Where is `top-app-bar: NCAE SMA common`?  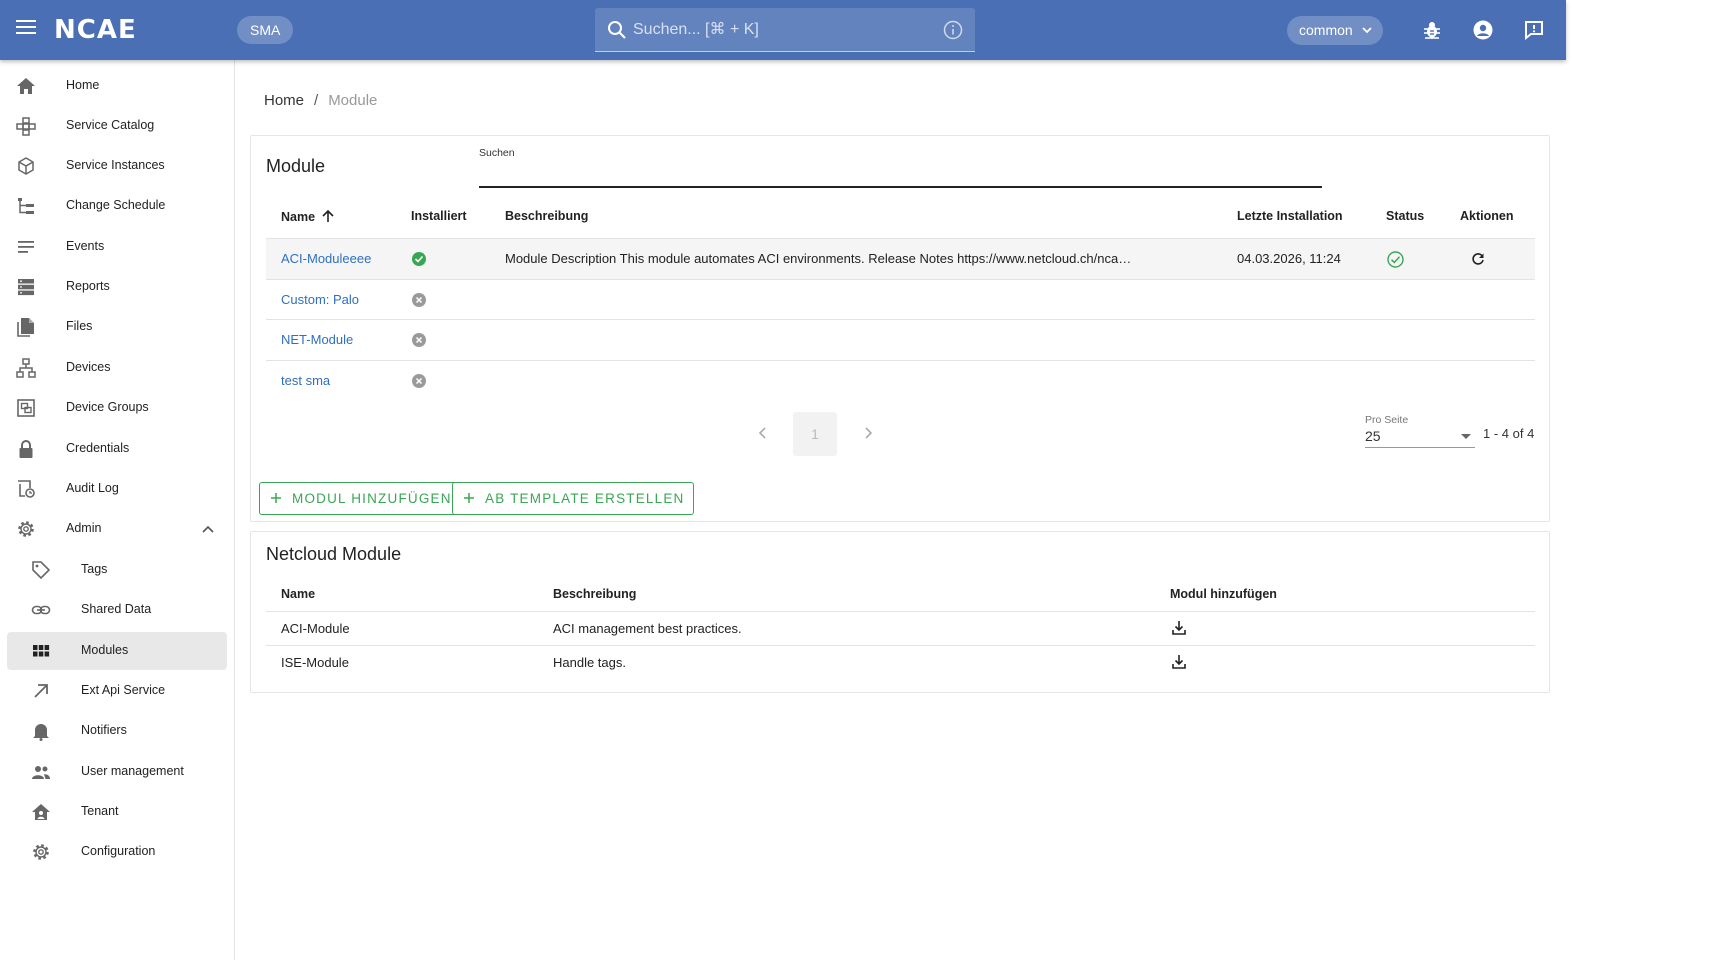 top-app-bar: NCAE SMA common is located at coordinates (783, 30).